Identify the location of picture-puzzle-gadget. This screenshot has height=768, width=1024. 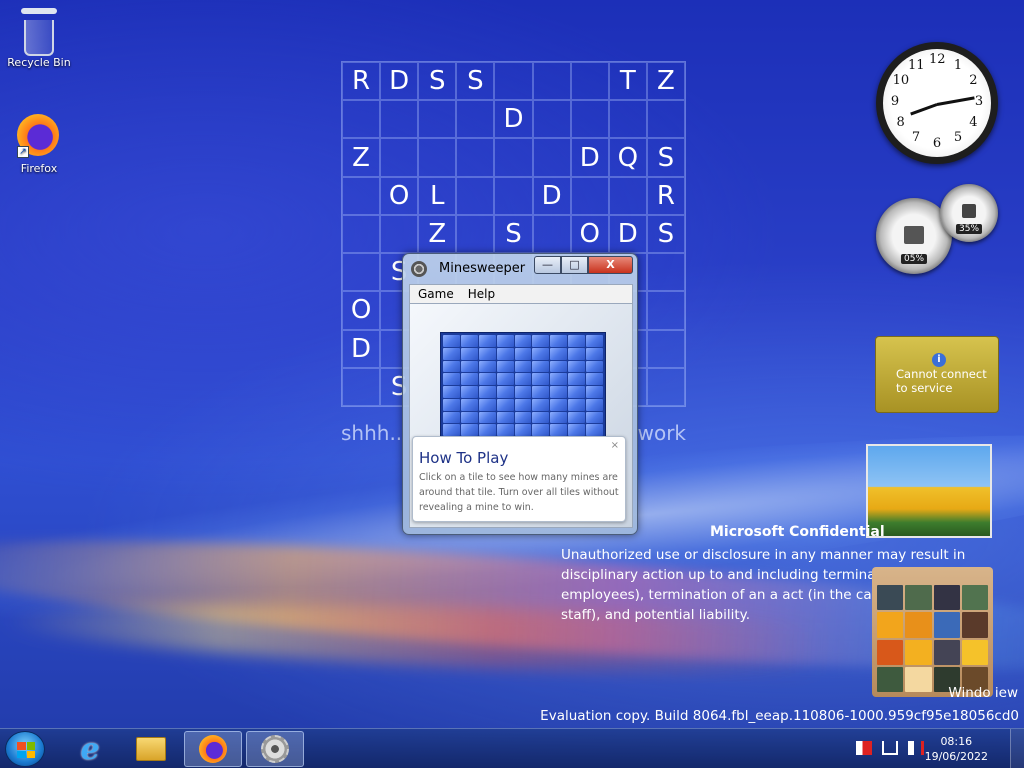
(932, 632).